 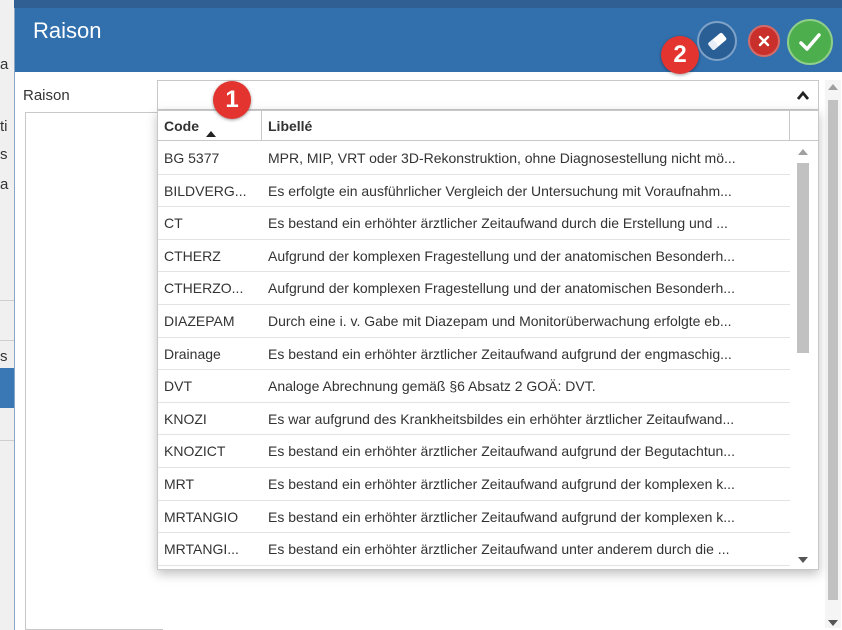 What do you see at coordinates (179, 483) in the screenshot?
I see `cell-code: MRT` at bounding box center [179, 483].